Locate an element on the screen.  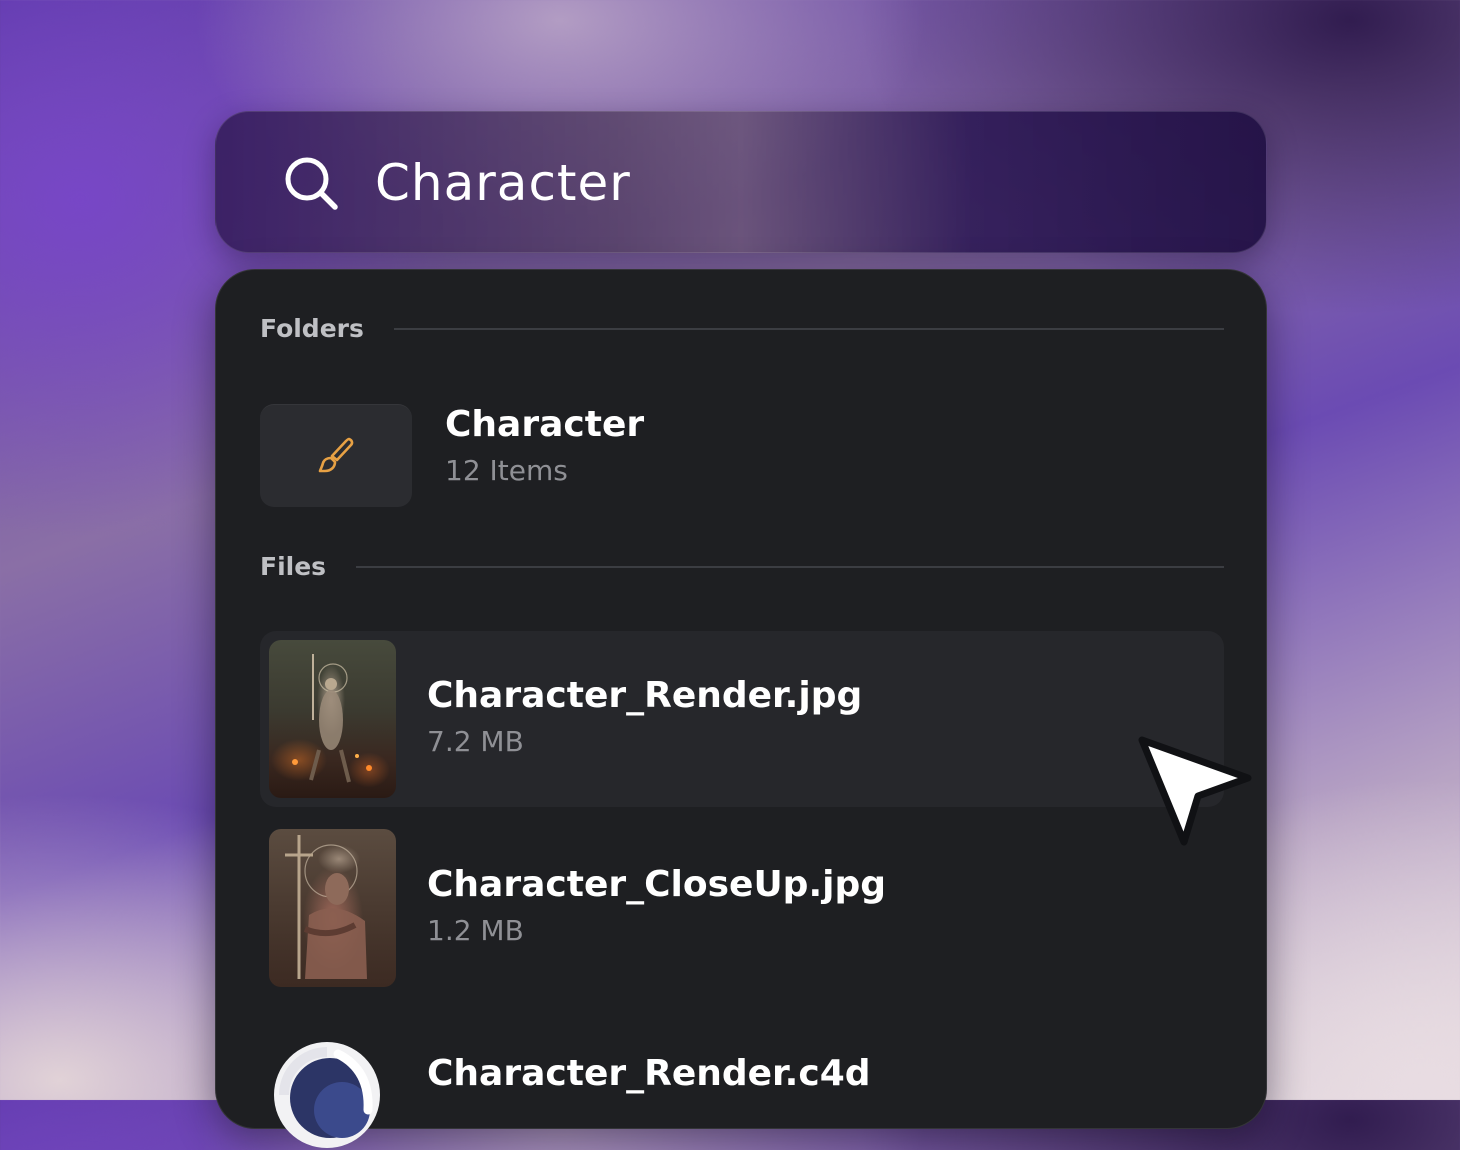
file-item-selected: Character_Render.jpg 7.2 MB is located at coordinates (742, 719).